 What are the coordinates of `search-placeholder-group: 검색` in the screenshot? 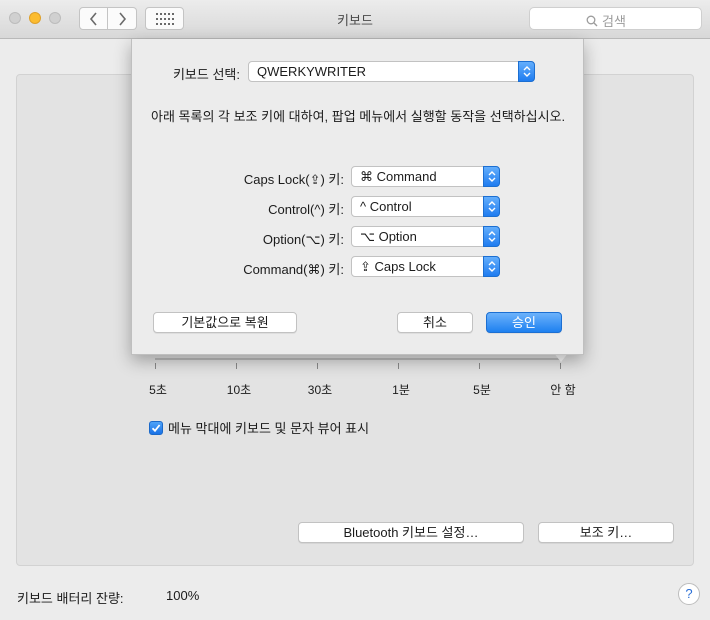 It's located at (606, 20).